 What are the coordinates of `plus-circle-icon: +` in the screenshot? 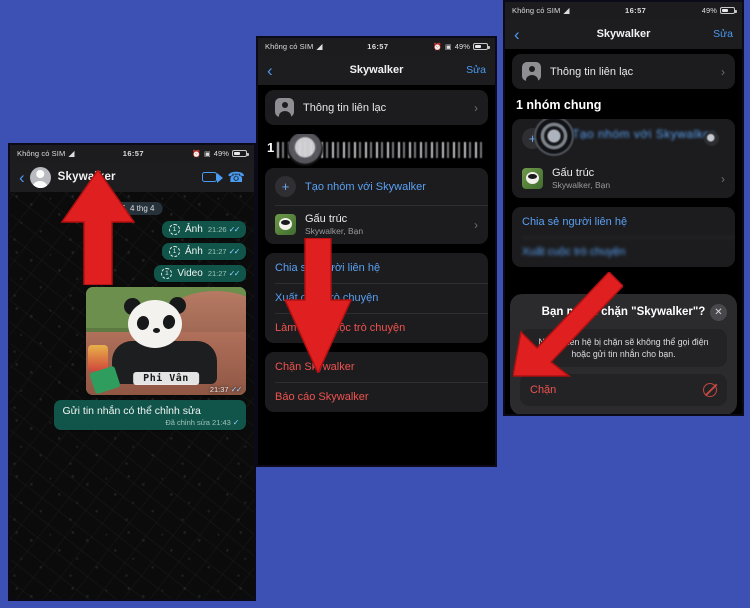 It's located at (285, 186).